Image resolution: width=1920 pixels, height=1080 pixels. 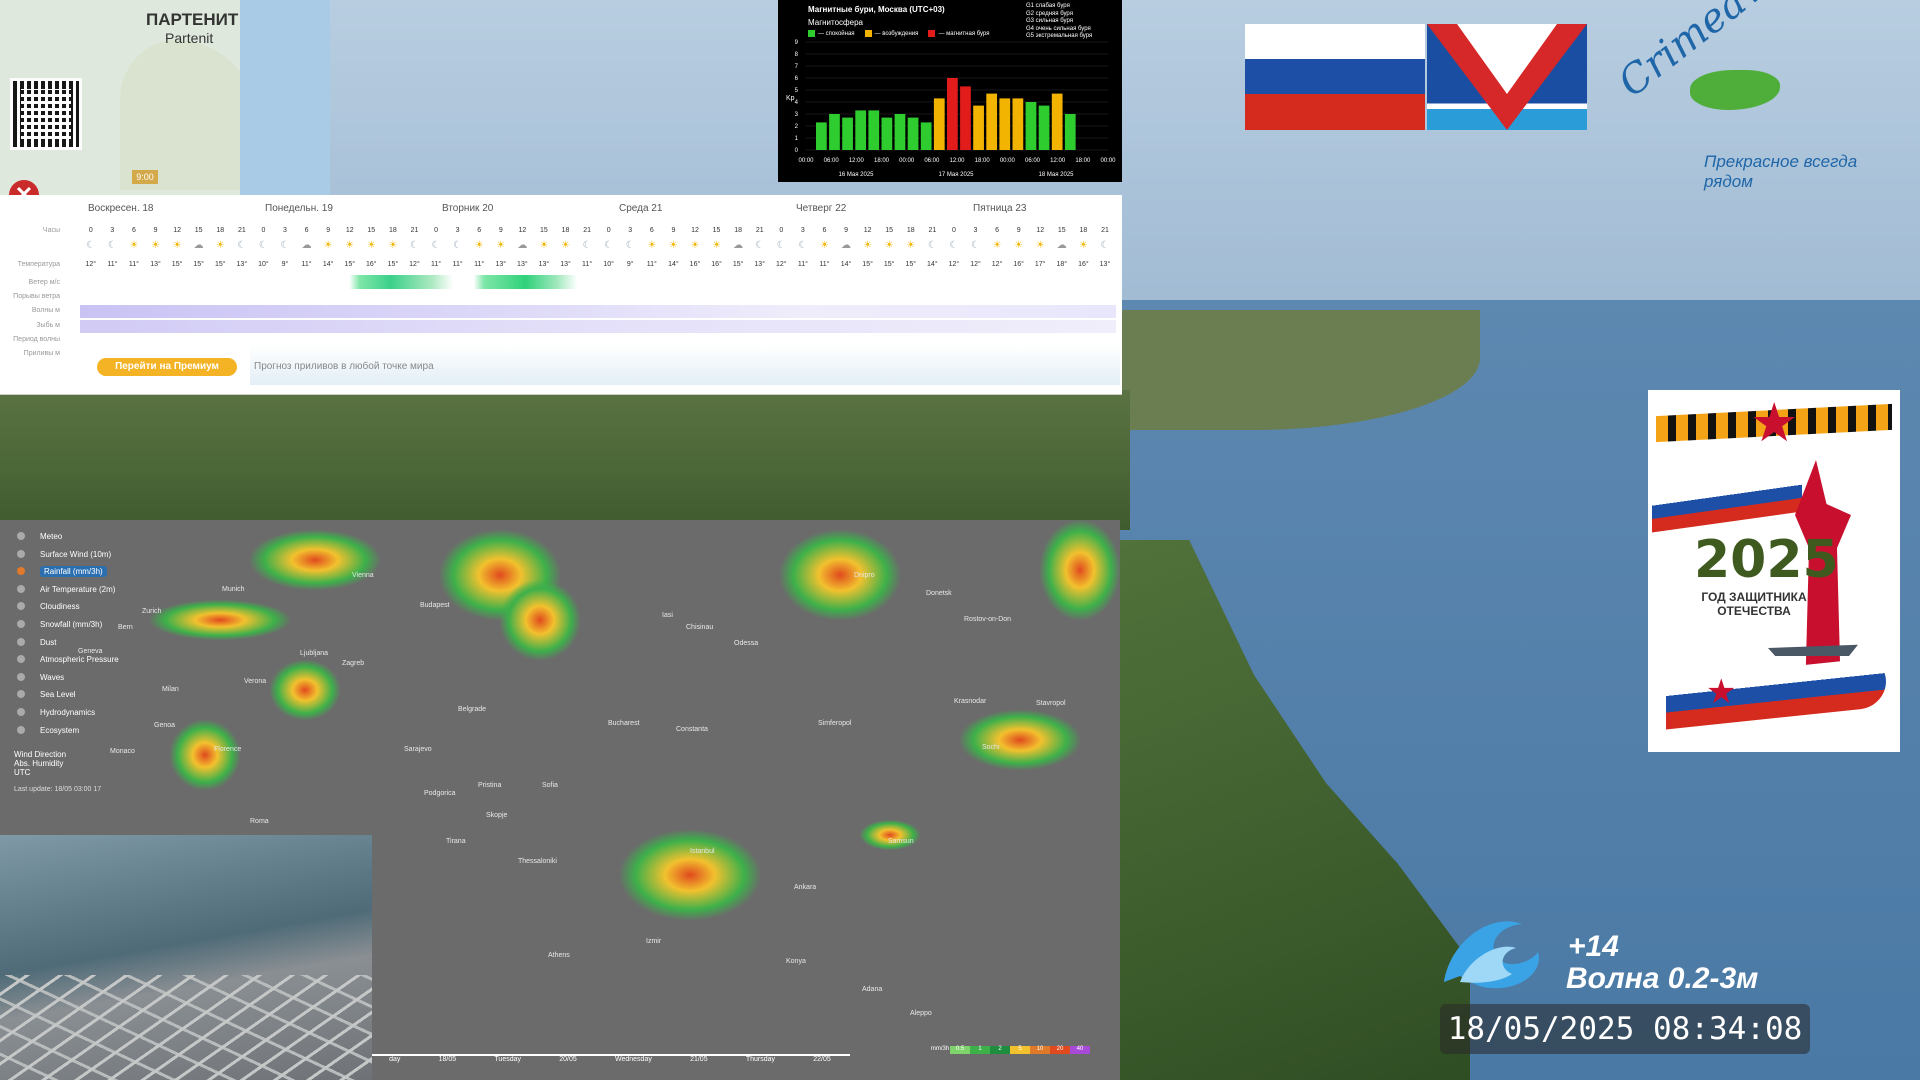 What do you see at coordinates (568, 1063) in the screenshot?
I see `timeline-label: 20/05` at bounding box center [568, 1063].